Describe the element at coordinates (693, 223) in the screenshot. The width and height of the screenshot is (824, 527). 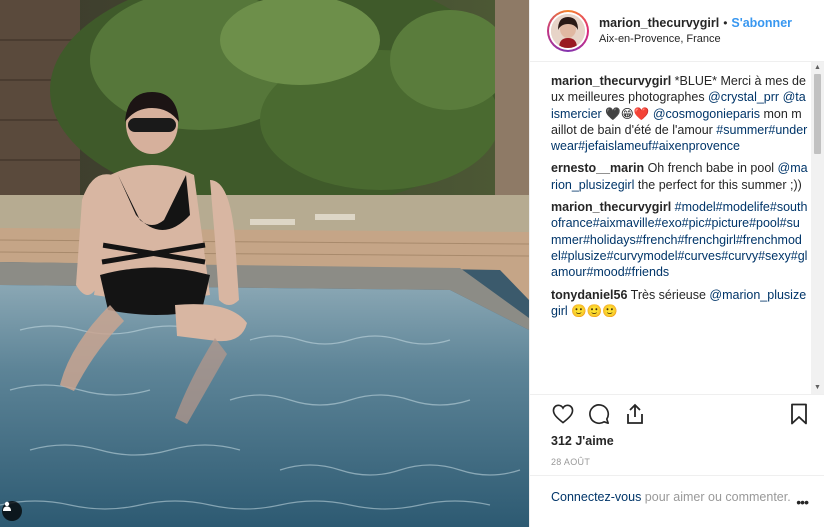
I see `hashtag-link: #pic` at that location.